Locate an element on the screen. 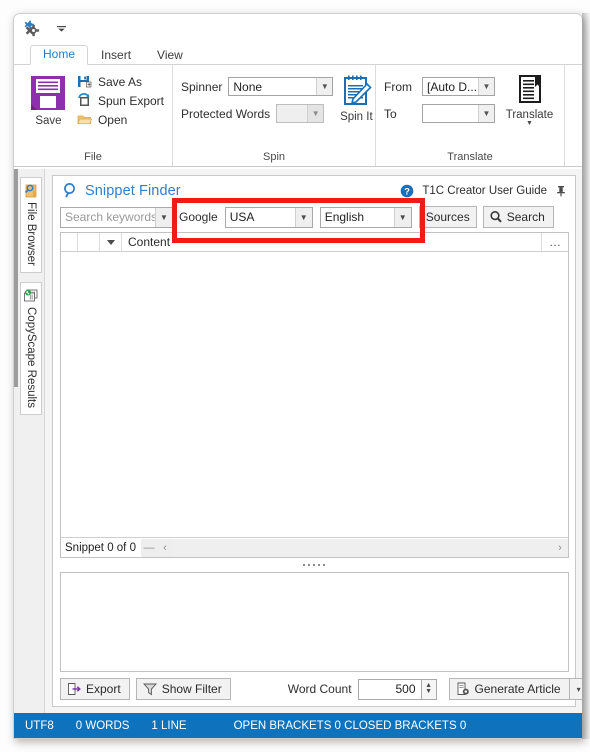  funnel-icon is located at coordinates (149, 689).